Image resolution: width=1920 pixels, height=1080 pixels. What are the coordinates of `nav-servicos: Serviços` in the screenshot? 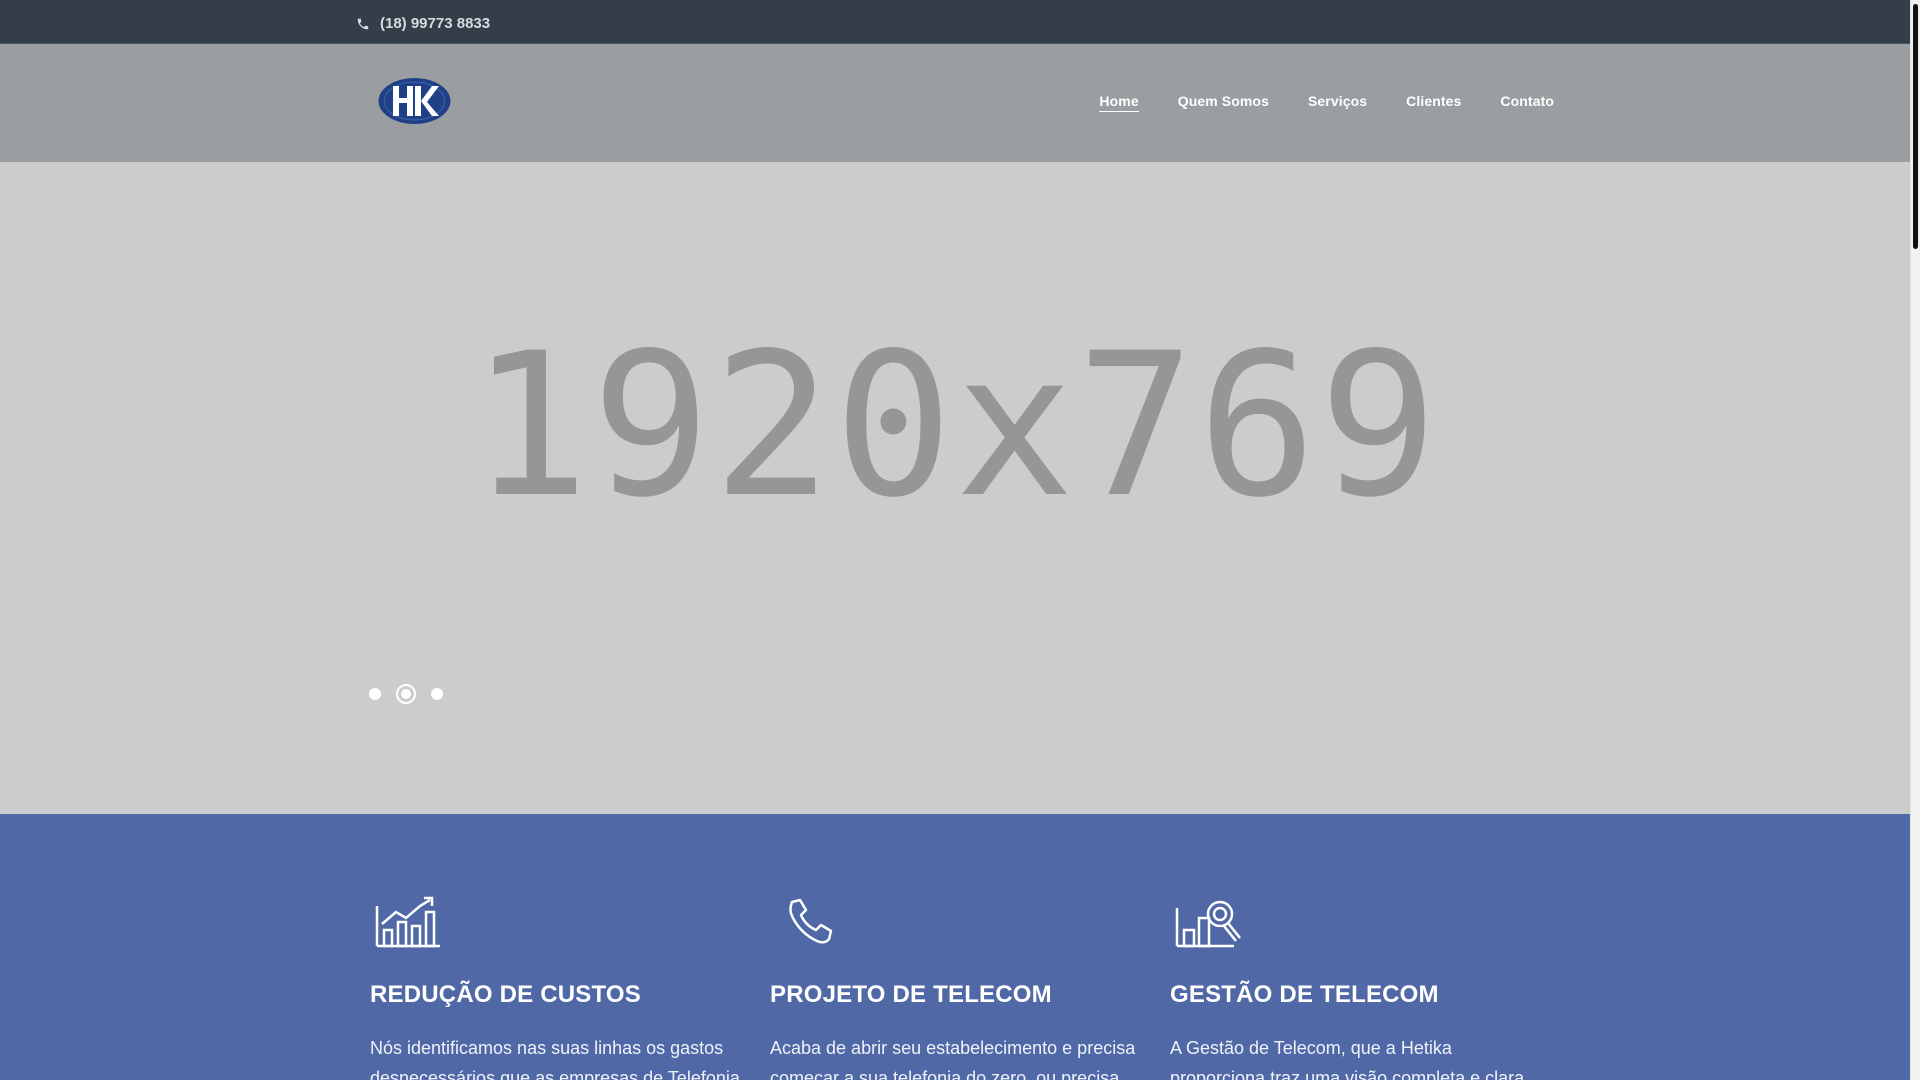 It's located at (1337, 102).